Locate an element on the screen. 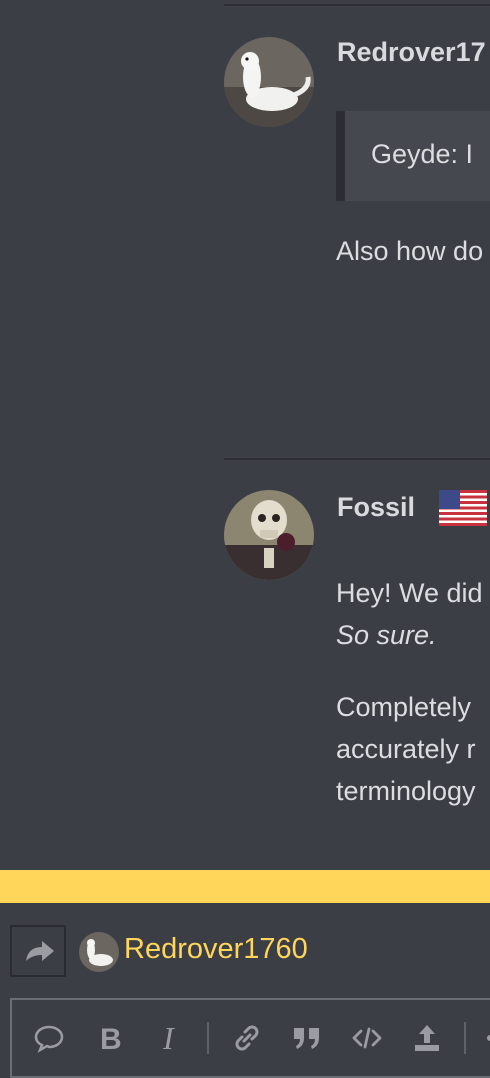 Image resolution: width=490 pixels, height=1078 pixels. reply-action-button is located at coordinates (38, 951).